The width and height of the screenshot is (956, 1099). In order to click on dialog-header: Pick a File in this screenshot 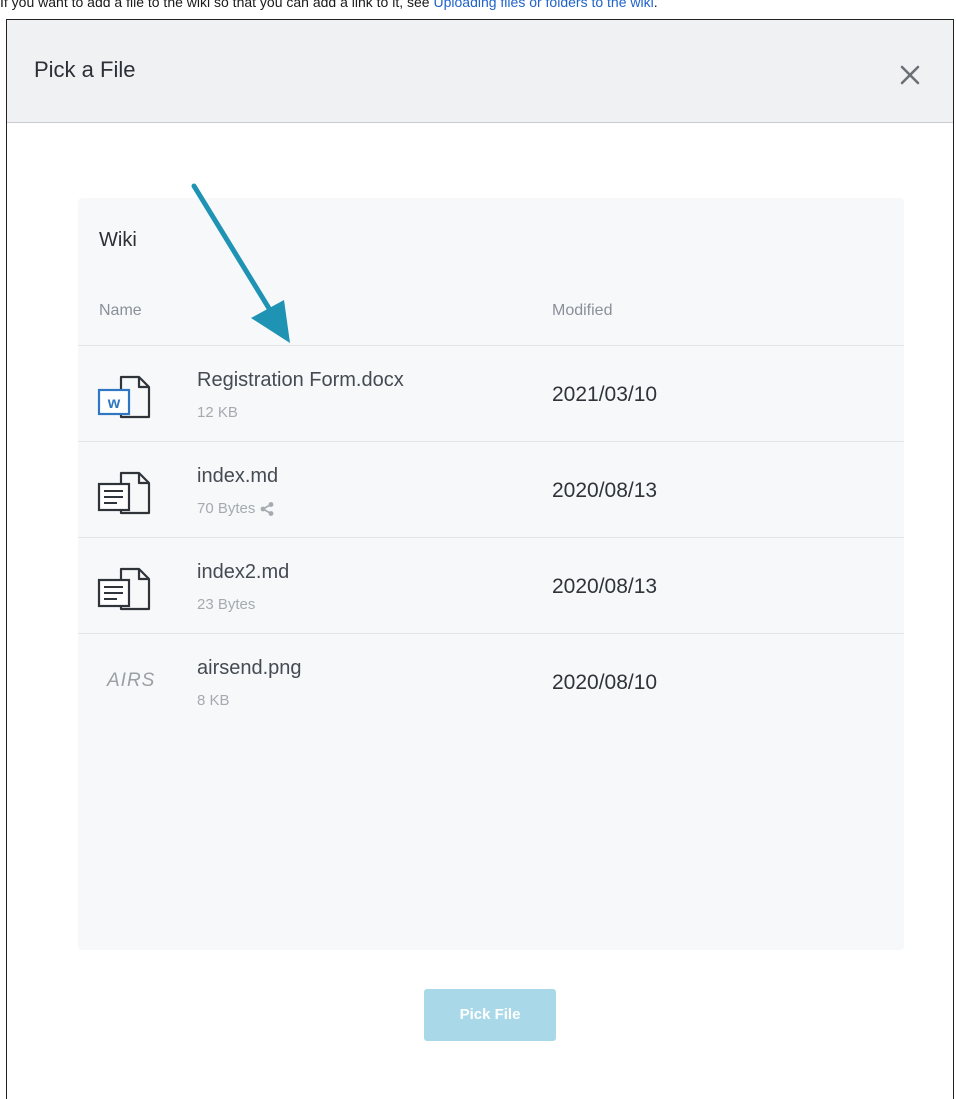, I will do `click(480, 71)`.